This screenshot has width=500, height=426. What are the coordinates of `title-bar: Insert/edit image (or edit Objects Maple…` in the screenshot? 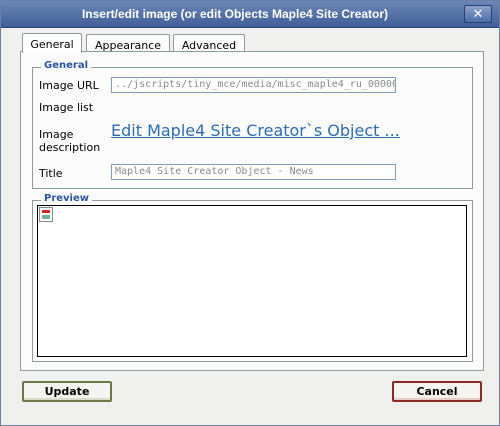 It's located at (250, 14).